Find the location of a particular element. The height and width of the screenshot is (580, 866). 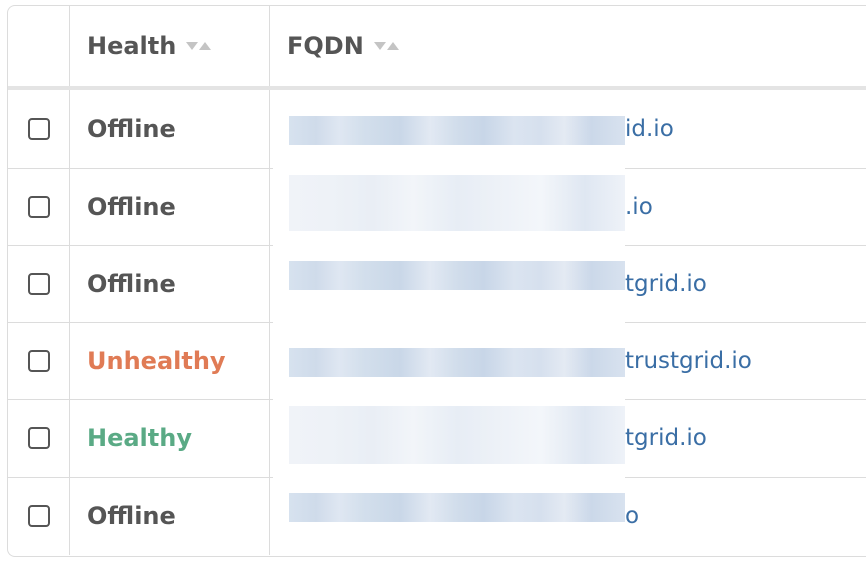

fqdn-link: id.io is located at coordinates (649, 129).